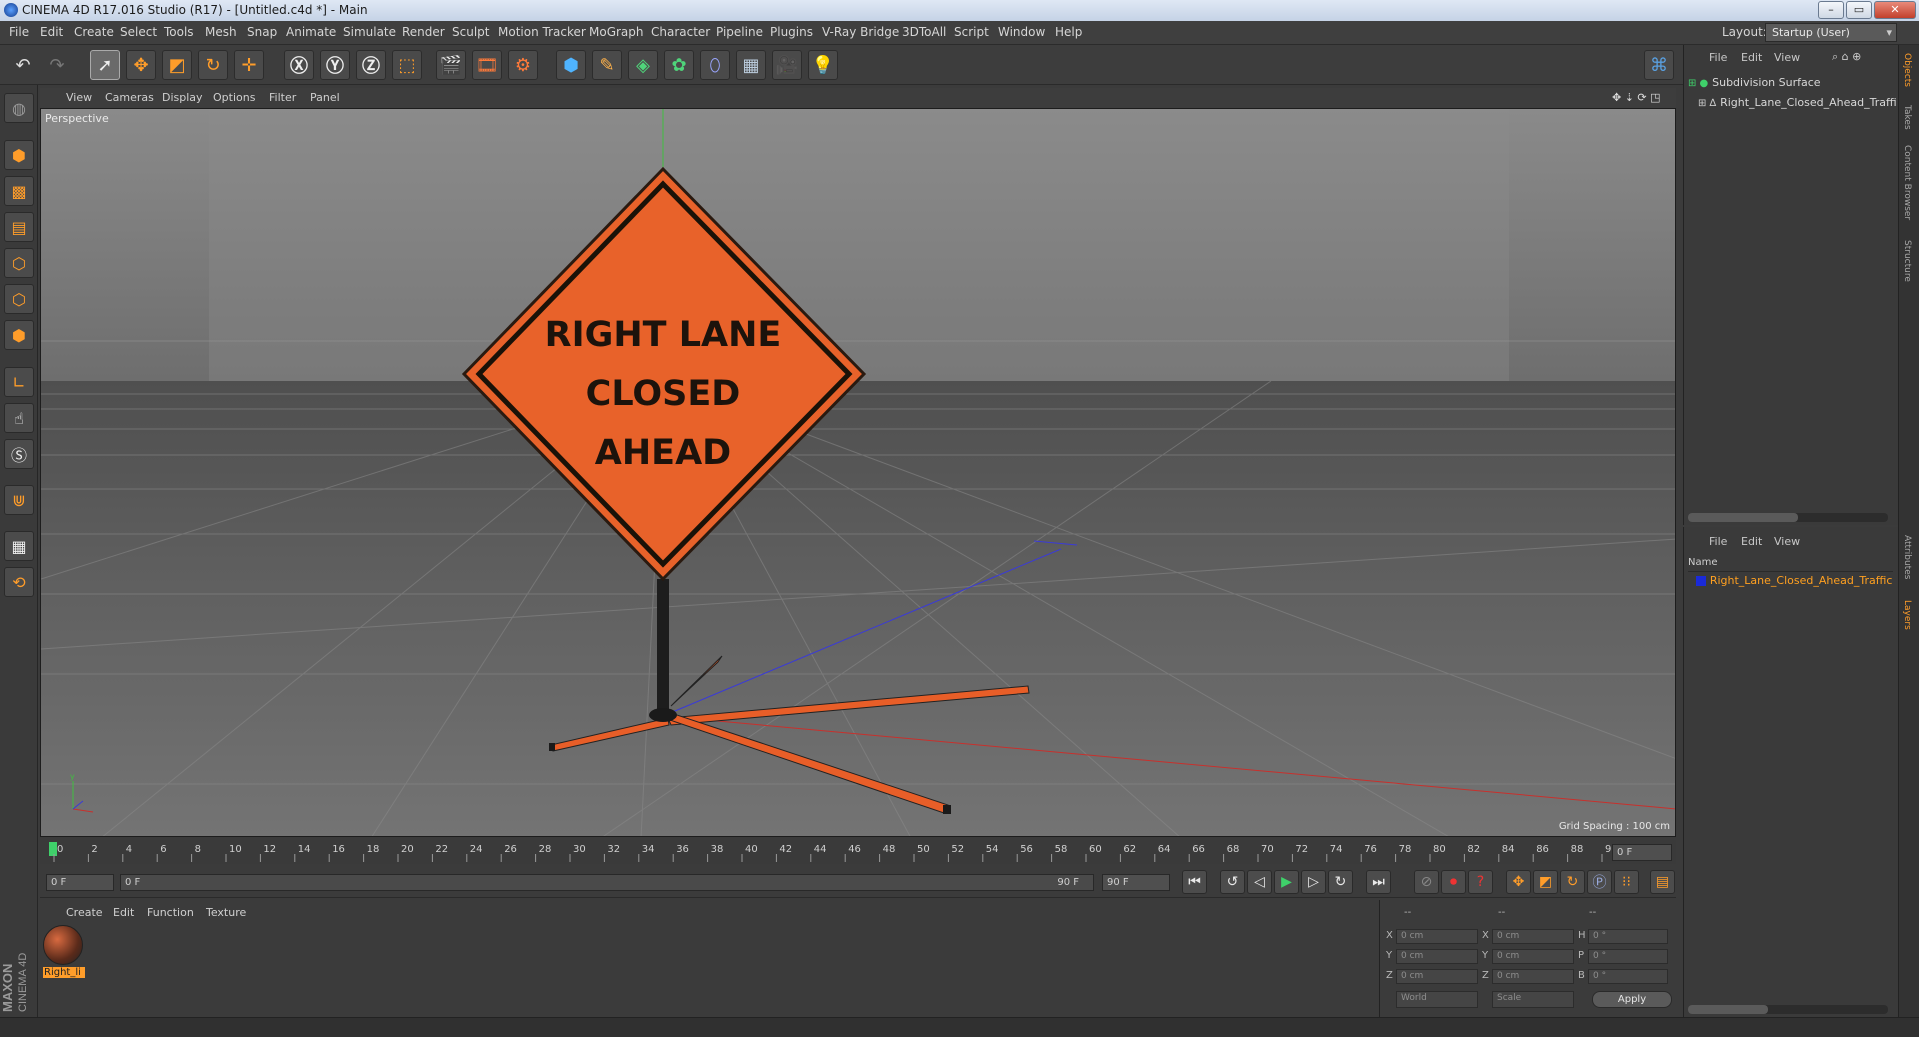 The height and width of the screenshot is (1037, 1919). I want to click on key-position-icon: ✥, so click(1518, 882).